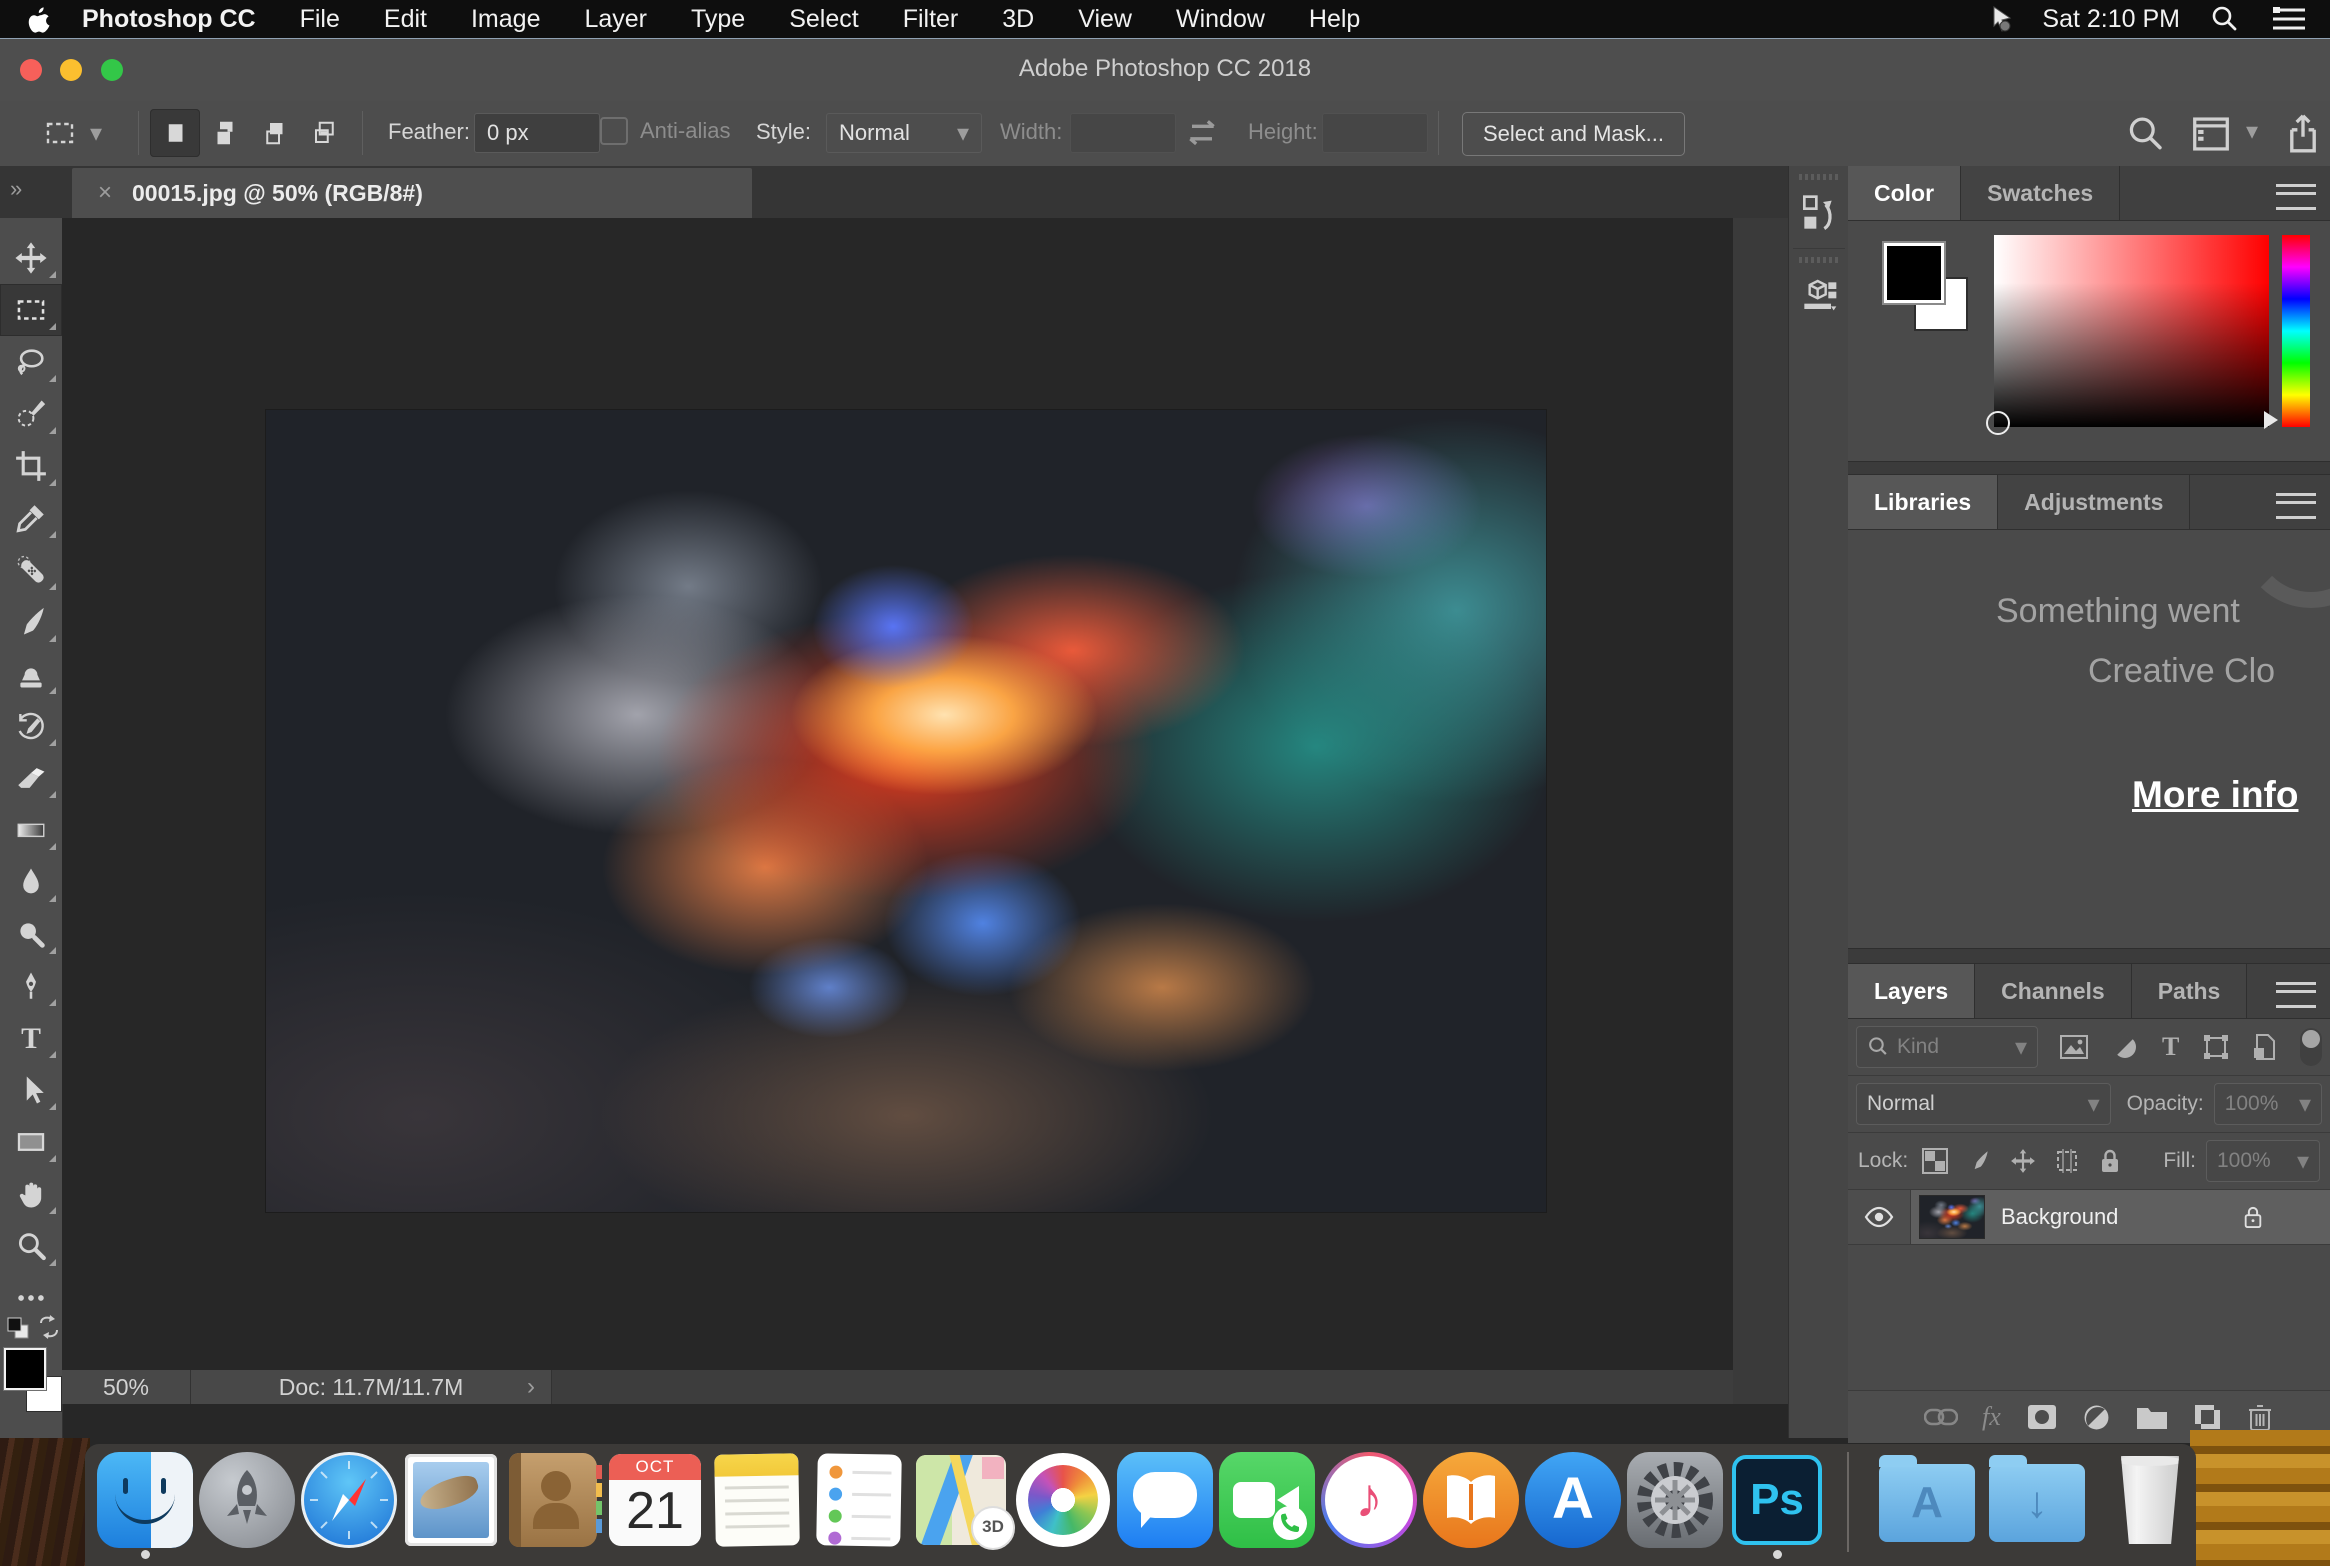 The image size is (2330, 1566). I want to click on menu-3d: 3D, so click(1018, 19).